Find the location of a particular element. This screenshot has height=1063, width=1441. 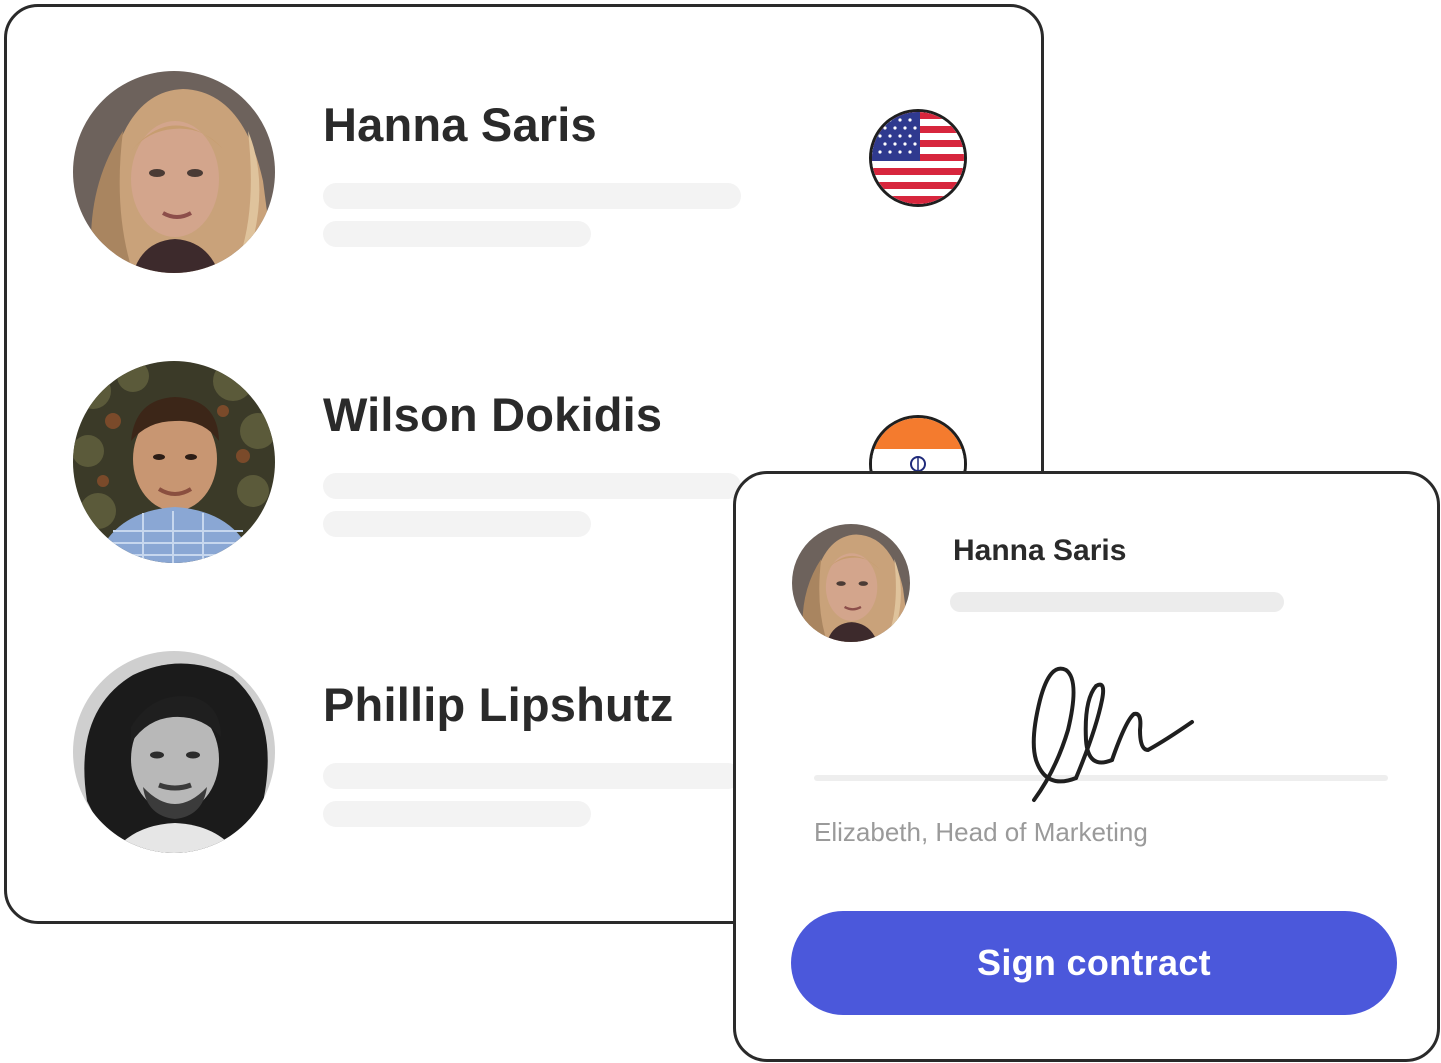

sign-contract-button: Sign contract is located at coordinates (1094, 963).